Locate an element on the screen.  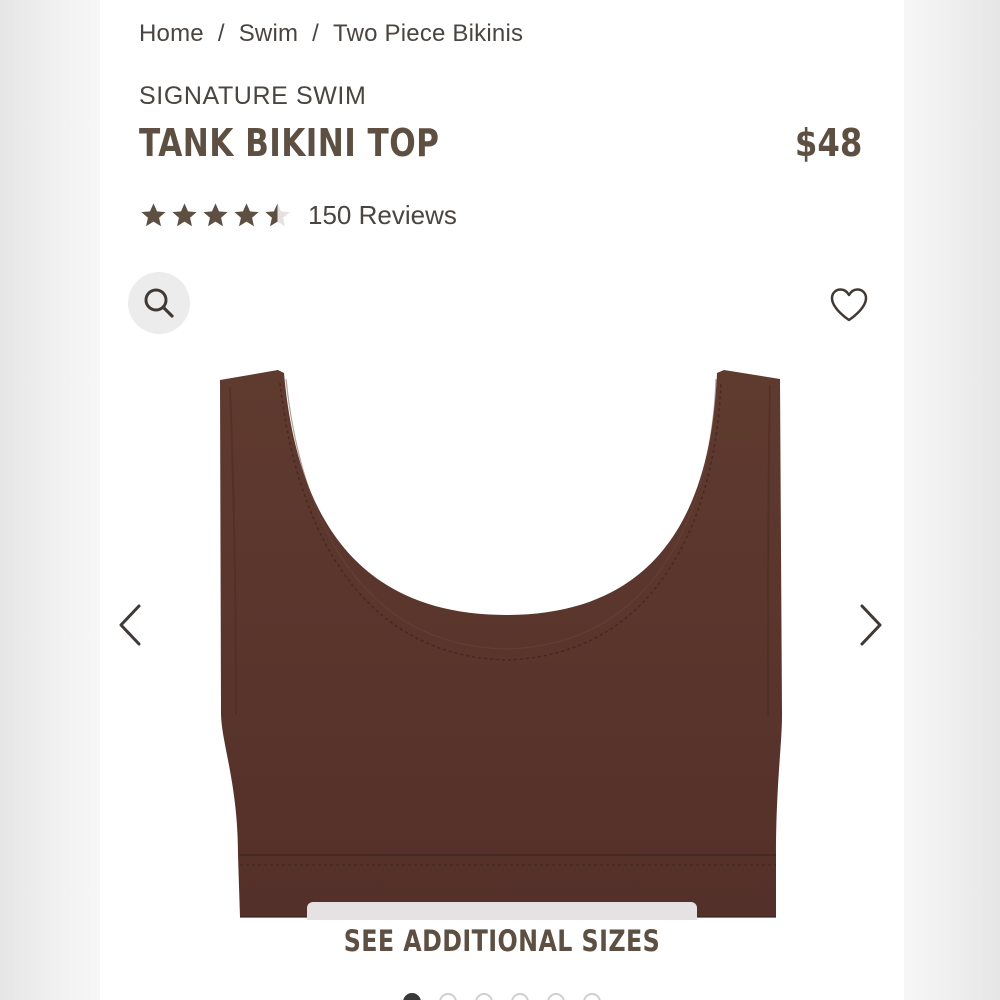
left-margin is located at coordinates (50, 500).